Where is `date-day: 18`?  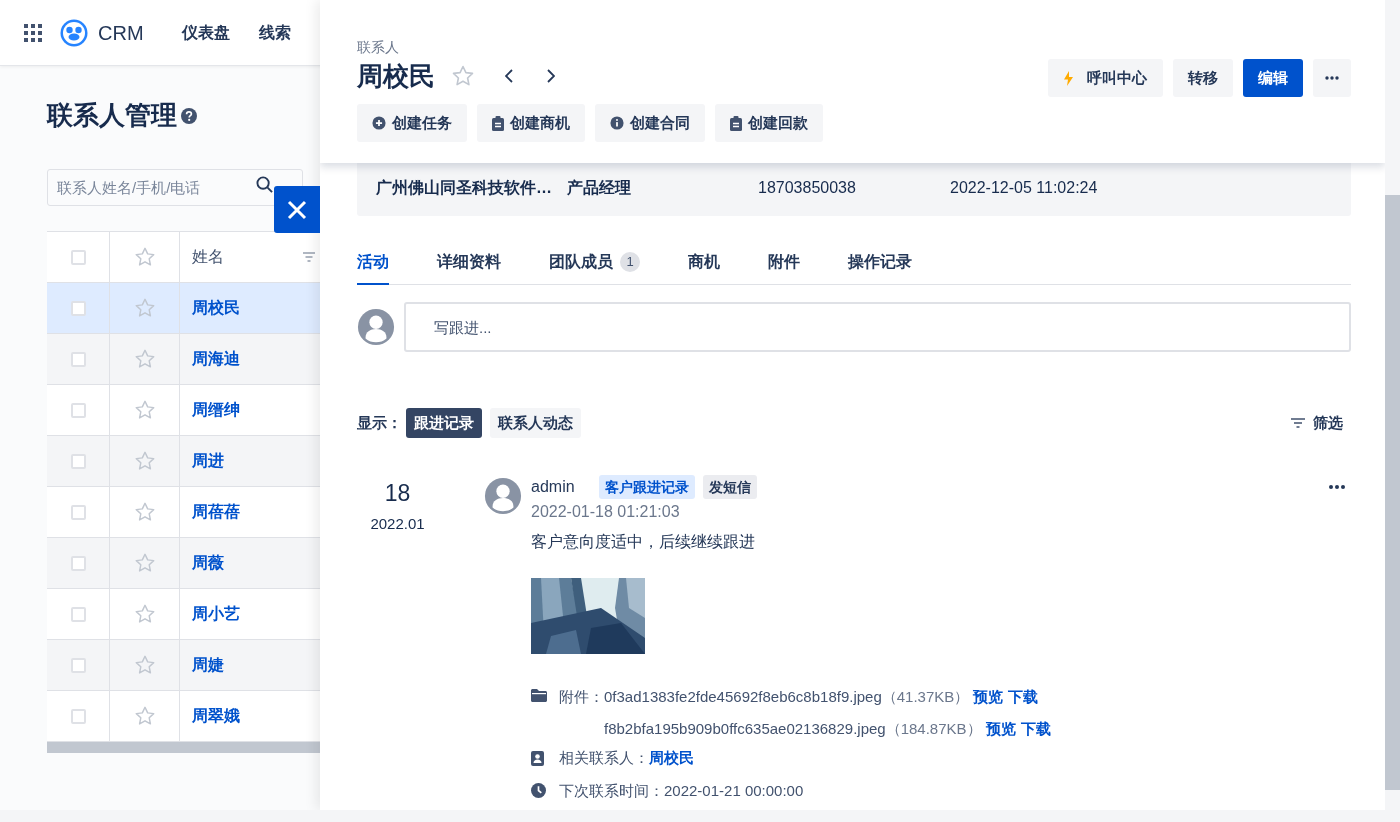 date-day: 18 is located at coordinates (397, 493).